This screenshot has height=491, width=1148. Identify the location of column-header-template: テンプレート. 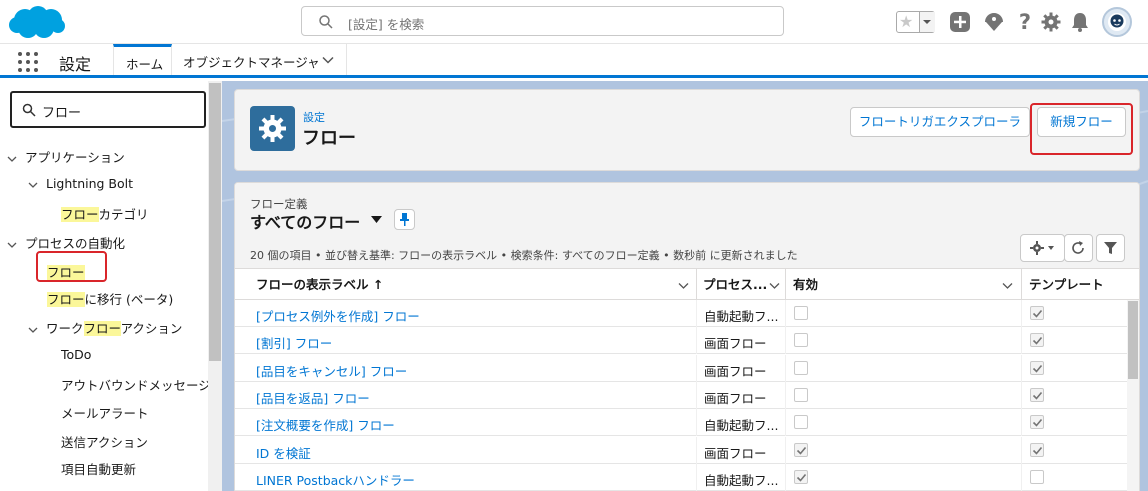
(1066, 284).